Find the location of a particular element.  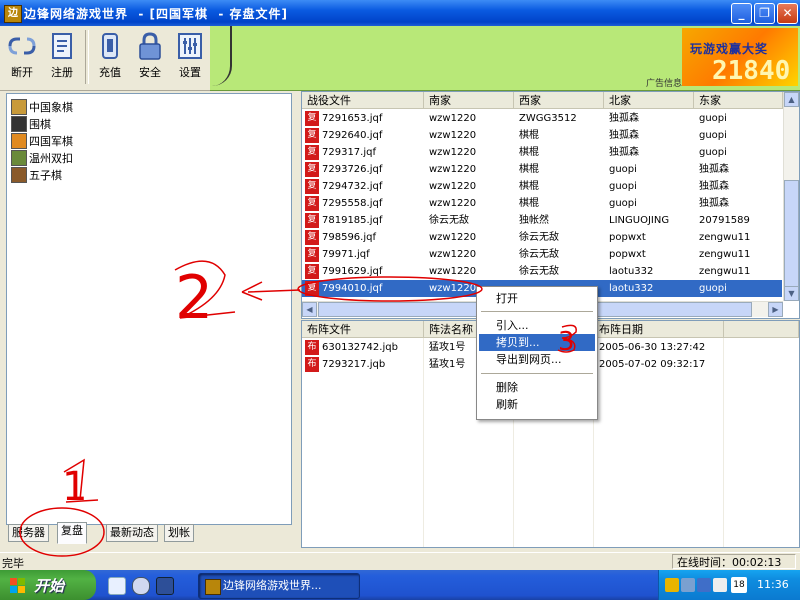

register-icon is located at coordinates (62, 46).